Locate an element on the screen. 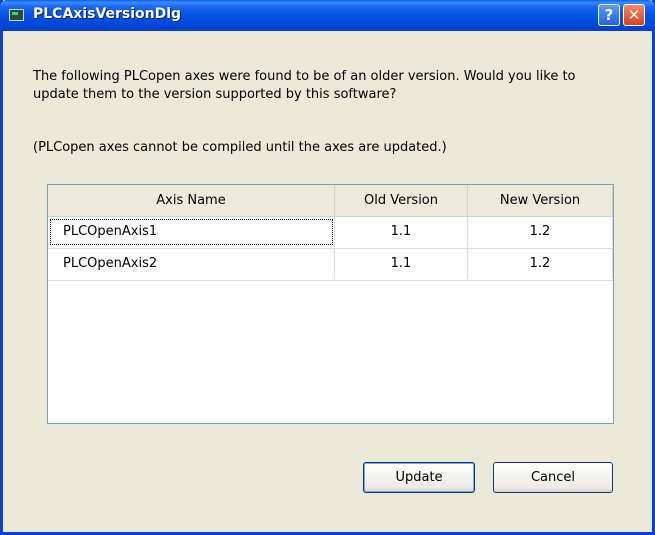  app-icon is located at coordinates (16, 15).